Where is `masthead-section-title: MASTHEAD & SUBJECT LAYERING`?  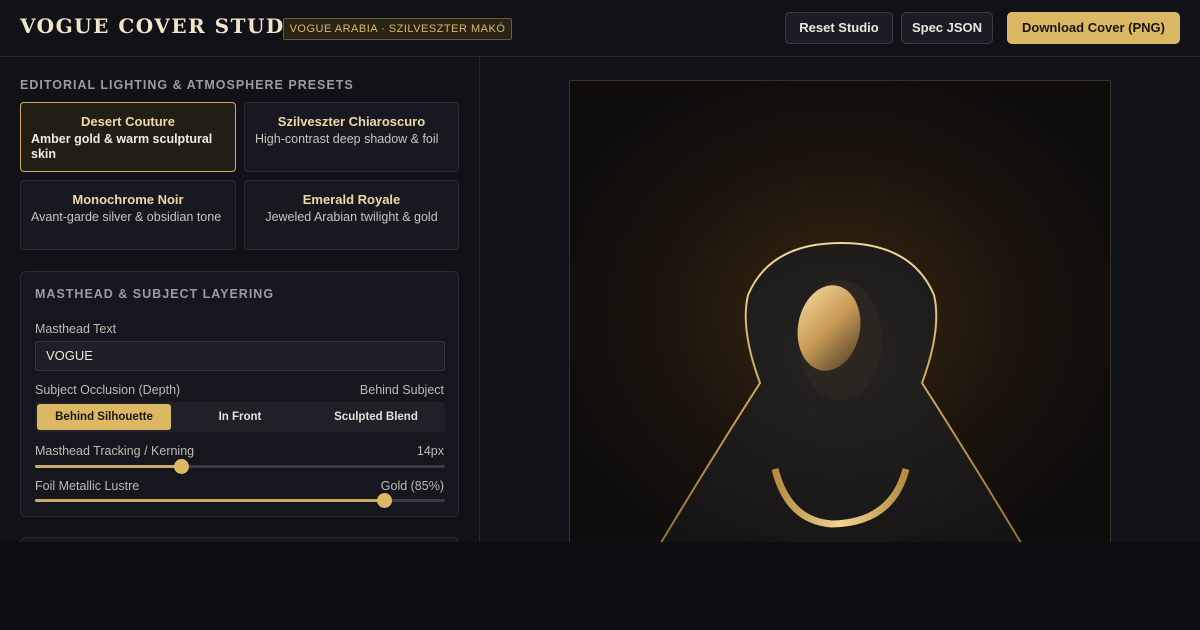 masthead-section-title: MASTHEAD & SUBJECT LAYERING is located at coordinates (155, 294).